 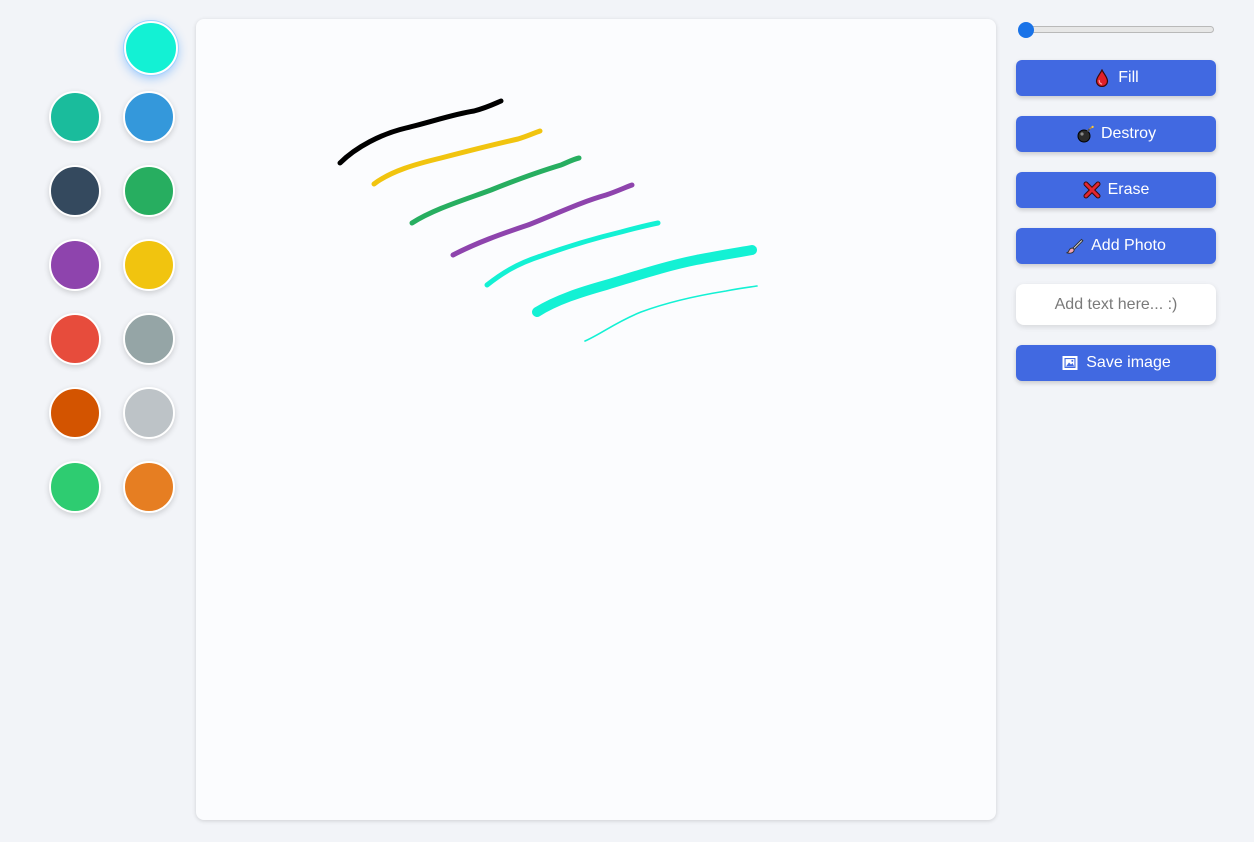 What do you see at coordinates (1128, 133) in the screenshot?
I see `destroy-button-label: Destroy` at bounding box center [1128, 133].